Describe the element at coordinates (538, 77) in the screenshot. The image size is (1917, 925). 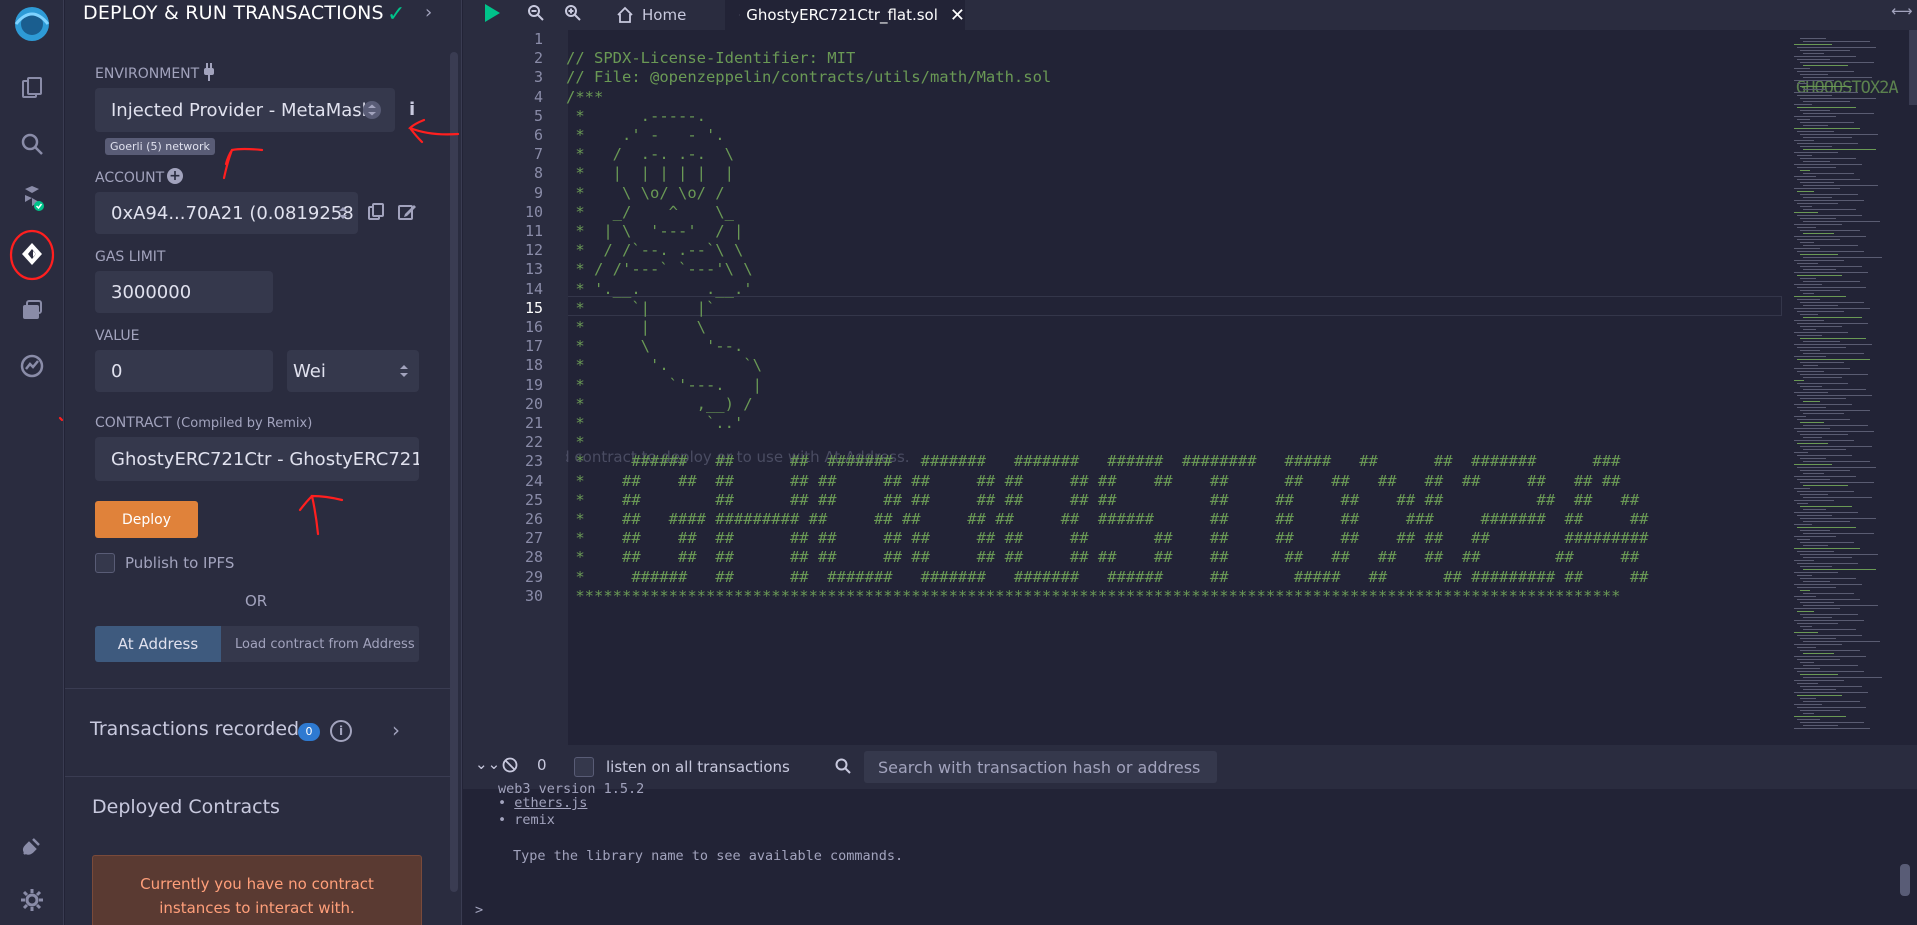
I see `line-number: 3` at that location.